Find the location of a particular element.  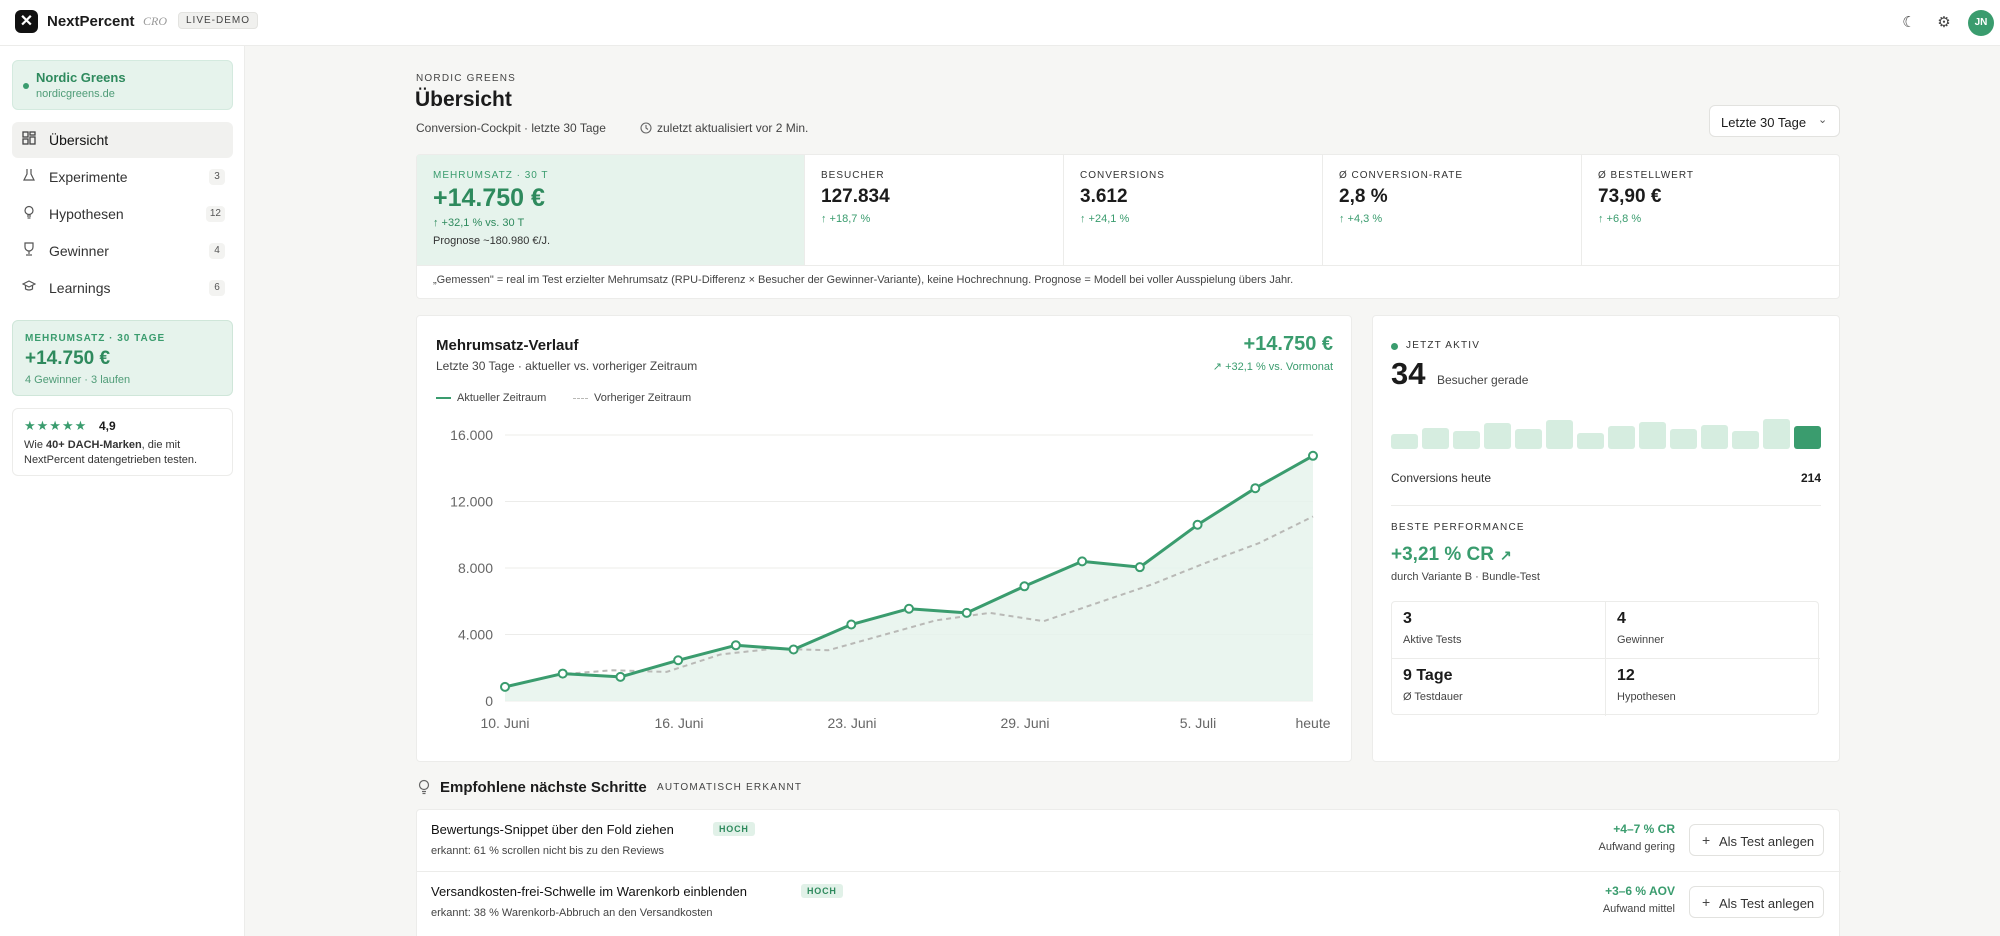

page-title: Übersicht is located at coordinates (463, 99).